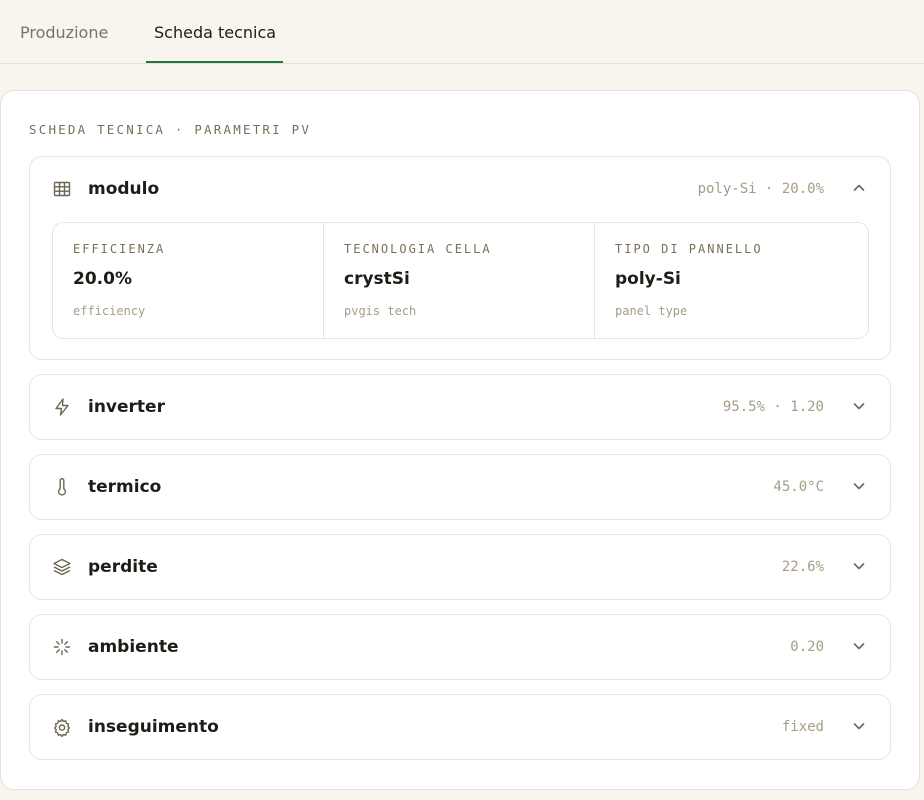 This screenshot has width=924, height=800. What do you see at coordinates (807, 647) in the screenshot?
I see `card-ambiente-summary: 0.20` at bounding box center [807, 647].